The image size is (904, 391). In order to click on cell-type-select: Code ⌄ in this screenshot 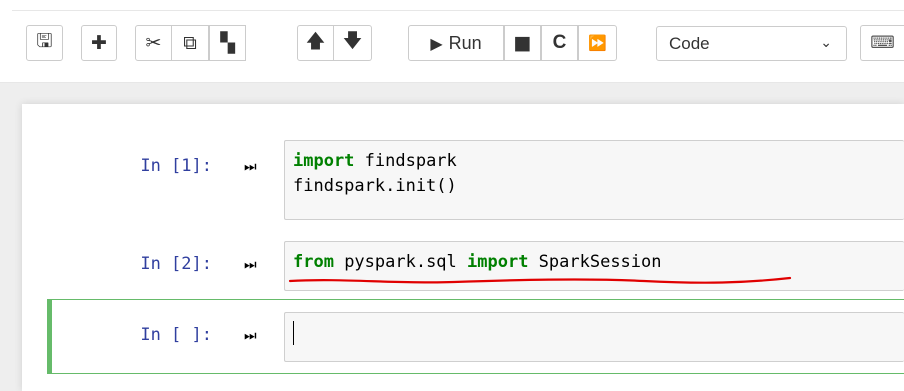, I will do `click(751, 43)`.